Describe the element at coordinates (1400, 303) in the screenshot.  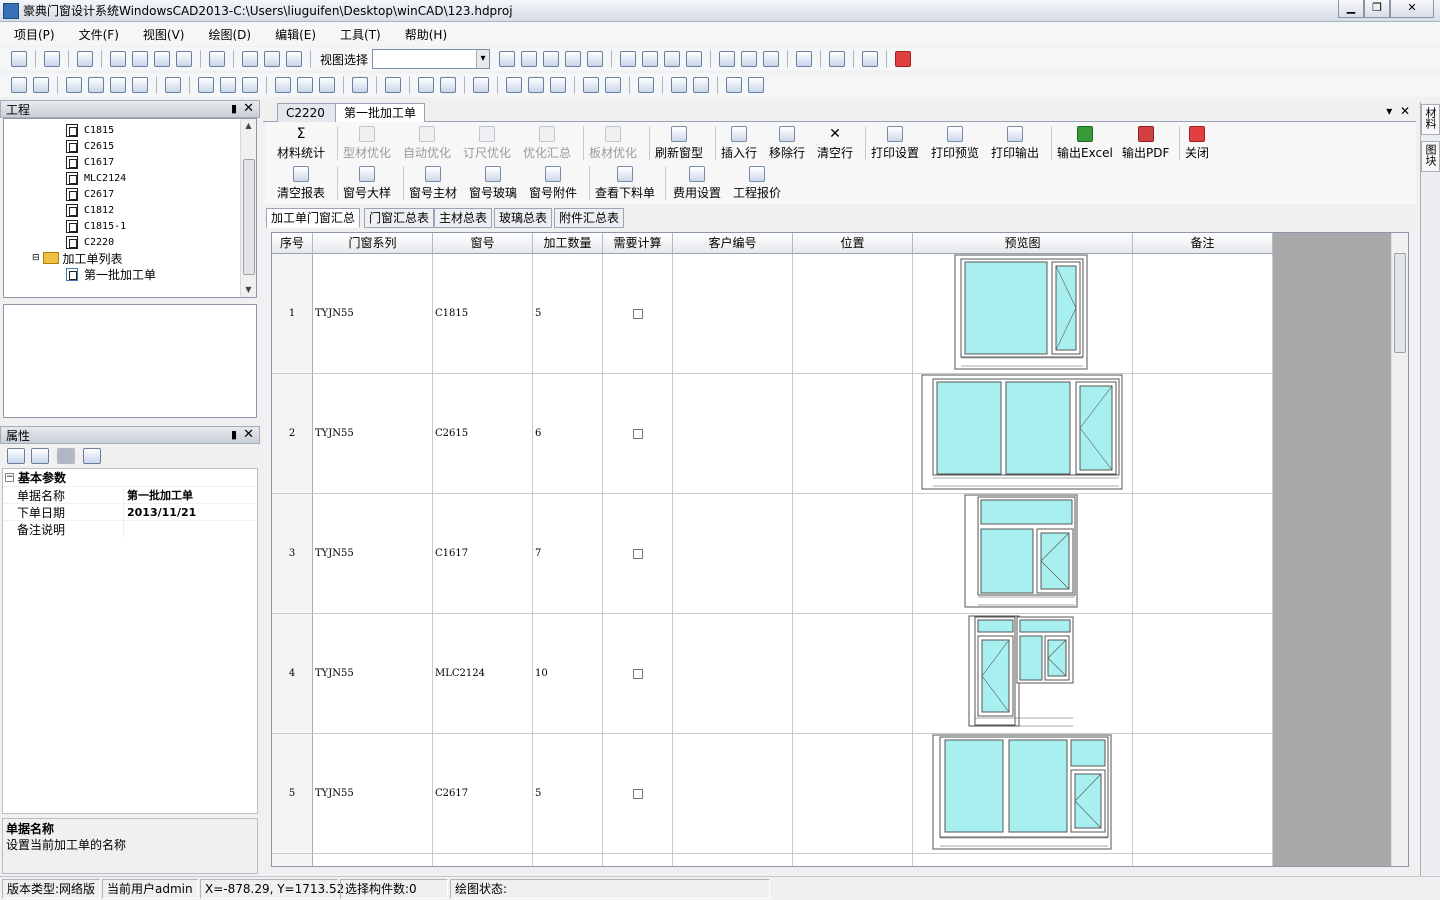
I see `scroll-thumb` at that location.